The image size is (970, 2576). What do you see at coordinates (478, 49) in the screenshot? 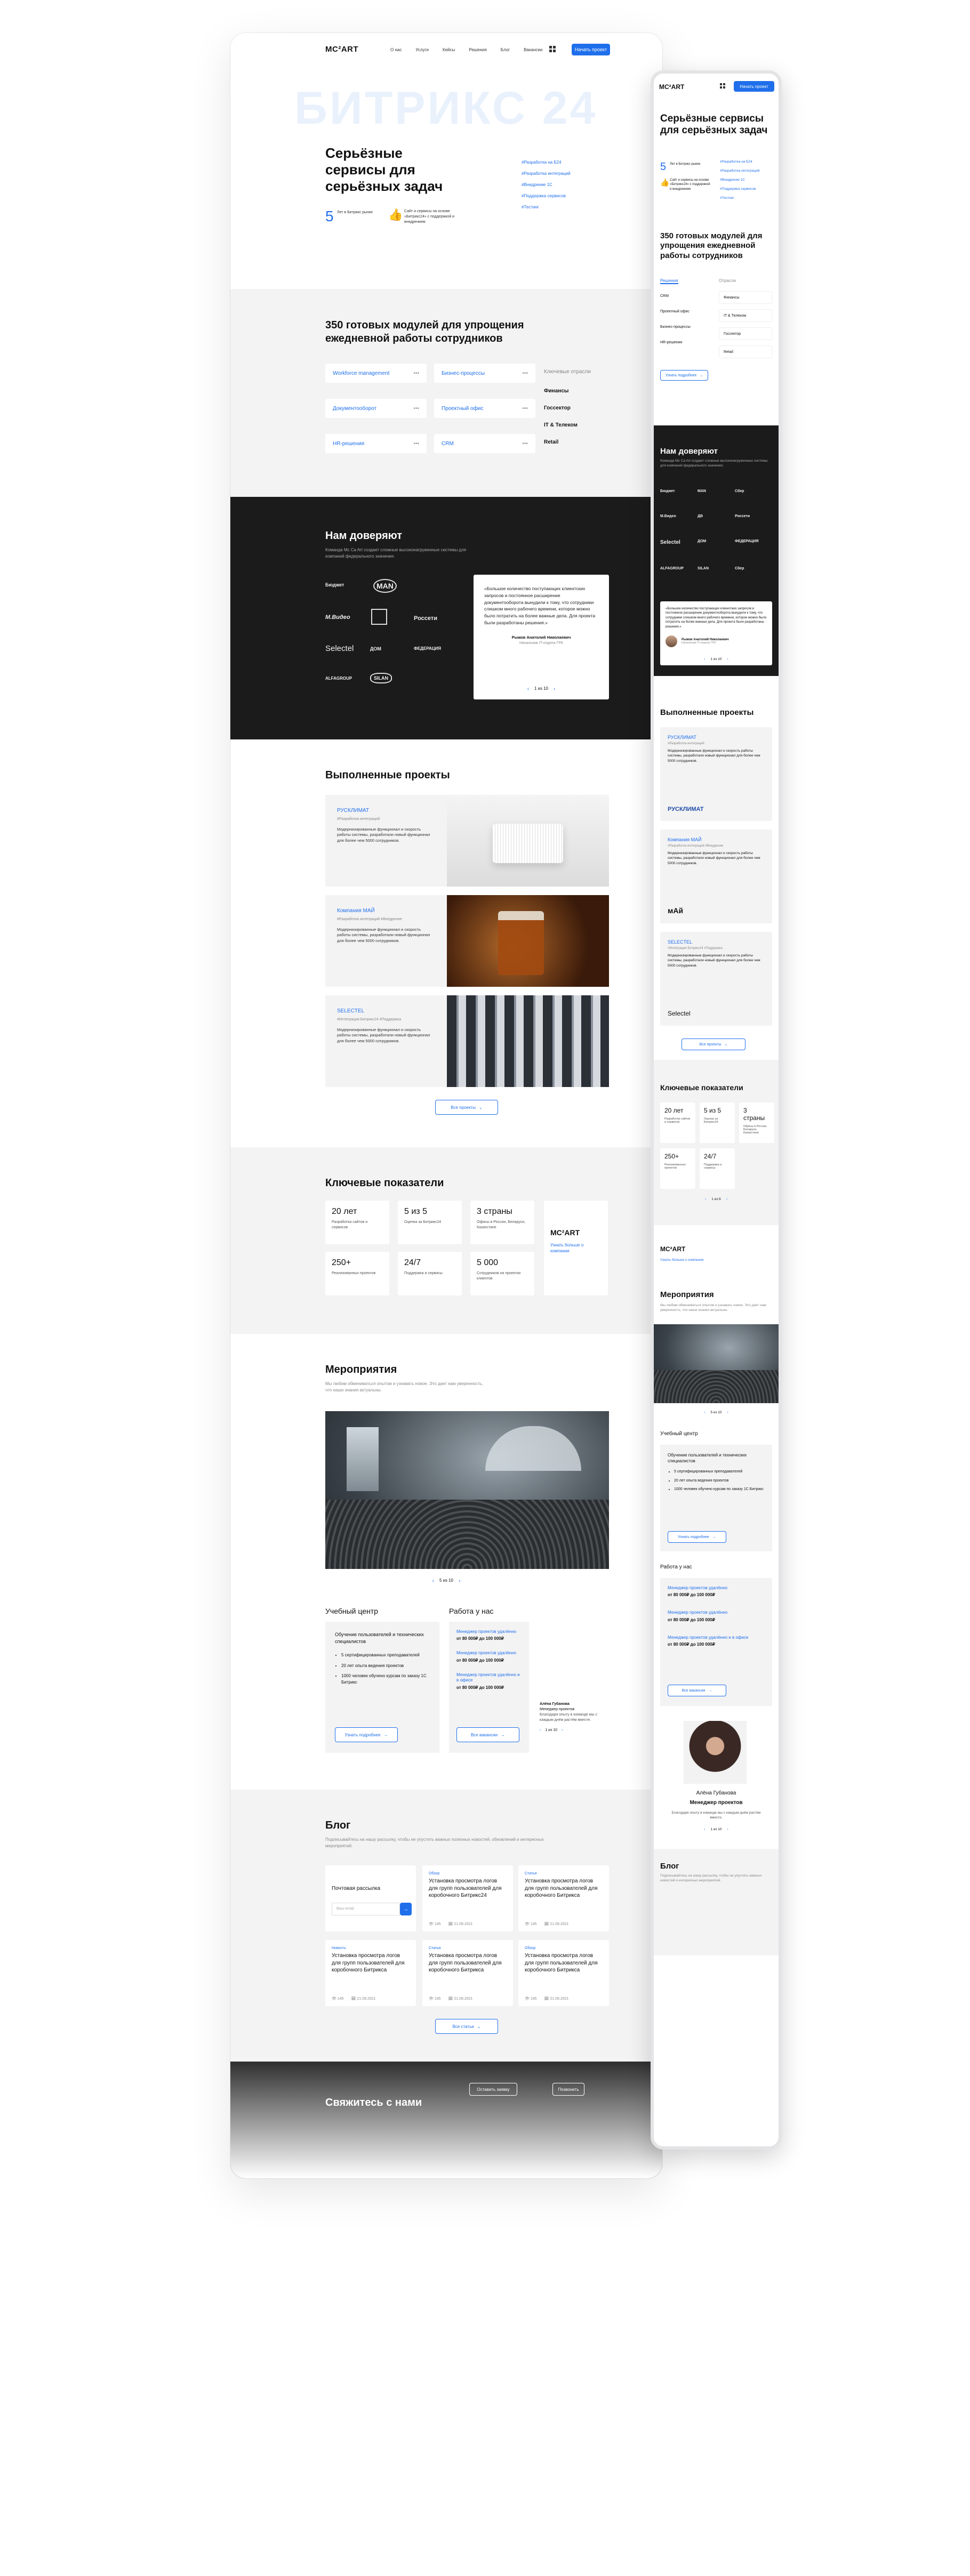
I see `nav-item-solutions: Решения` at bounding box center [478, 49].